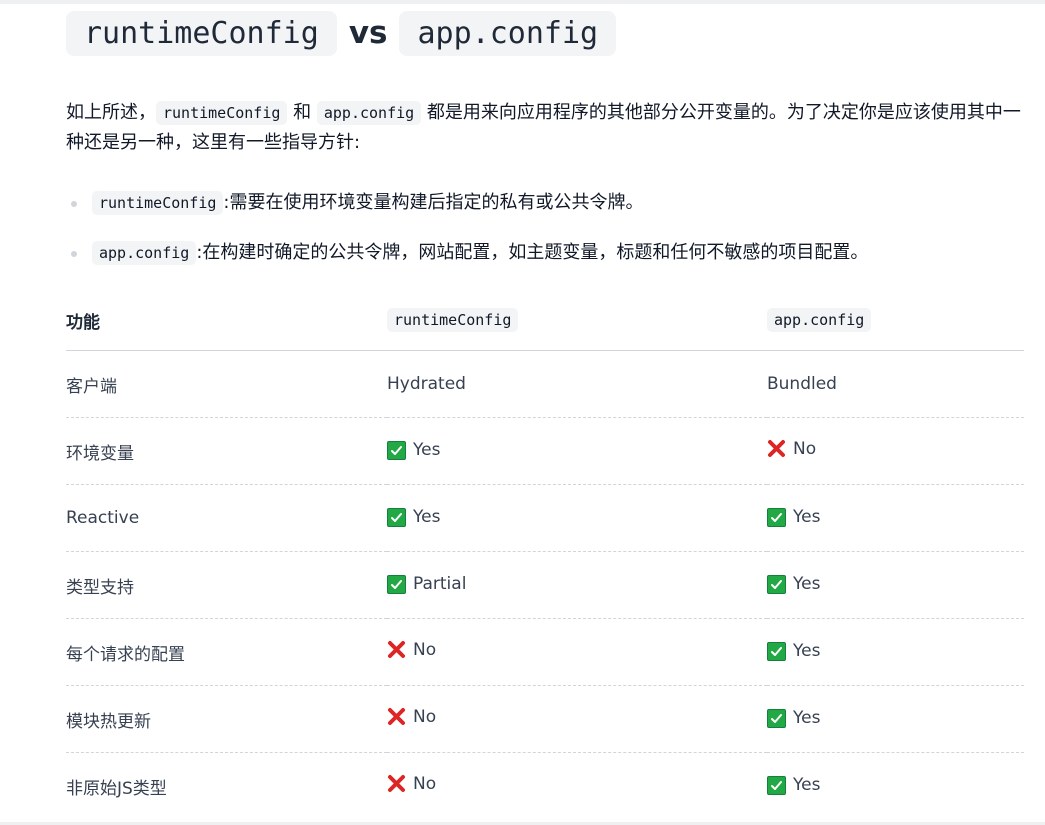  What do you see at coordinates (111, 112) in the screenshot?
I see `intro-prefix: 如上所述，` at bounding box center [111, 112].